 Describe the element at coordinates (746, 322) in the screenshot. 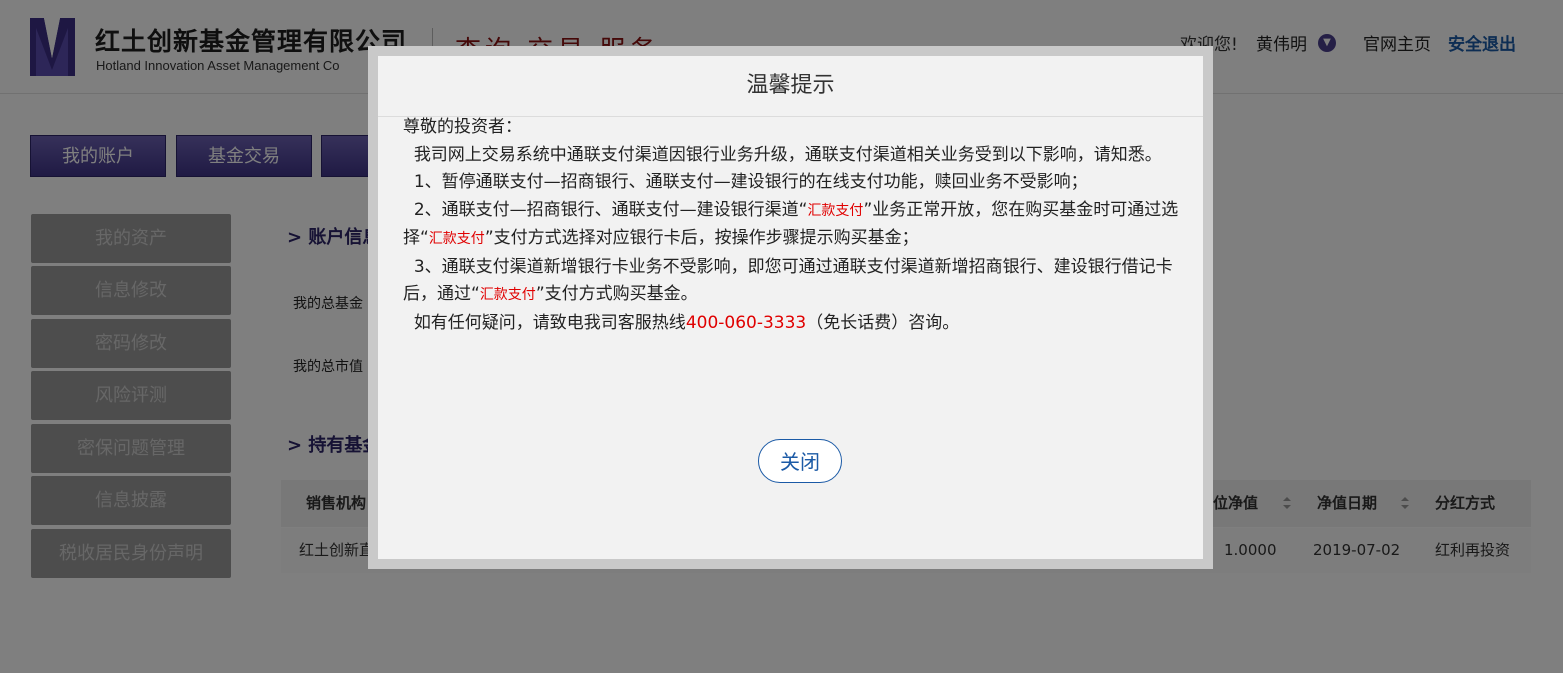

I see `hotline-number: 400-060-3333` at that location.